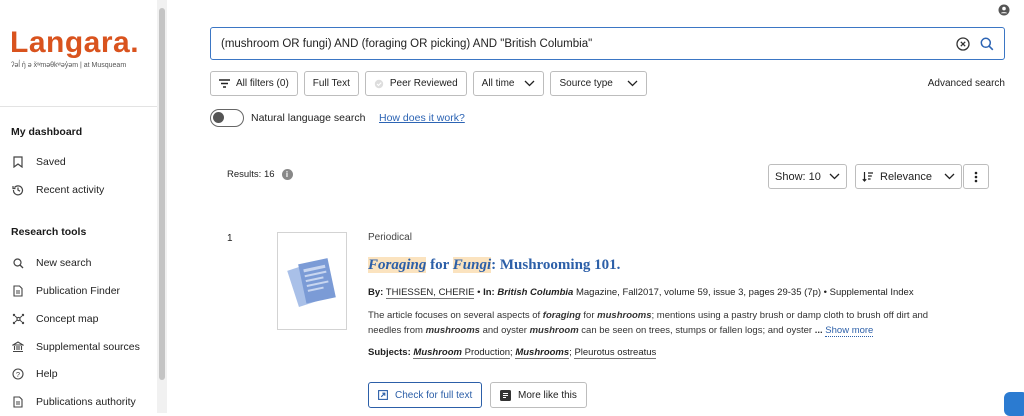  Describe the element at coordinates (486, 352) in the screenshot. I see `subject-text: Production` at that location.